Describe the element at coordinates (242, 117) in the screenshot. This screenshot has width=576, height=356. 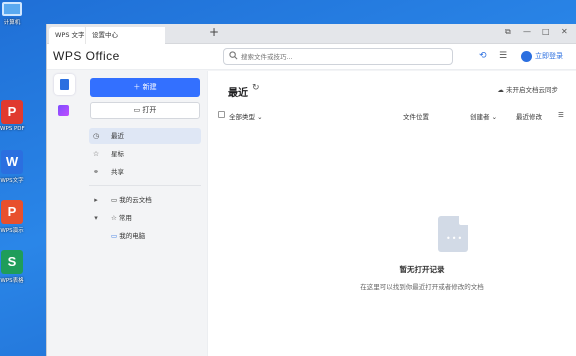
I see `type-filter-label: 全部类型` at that location.